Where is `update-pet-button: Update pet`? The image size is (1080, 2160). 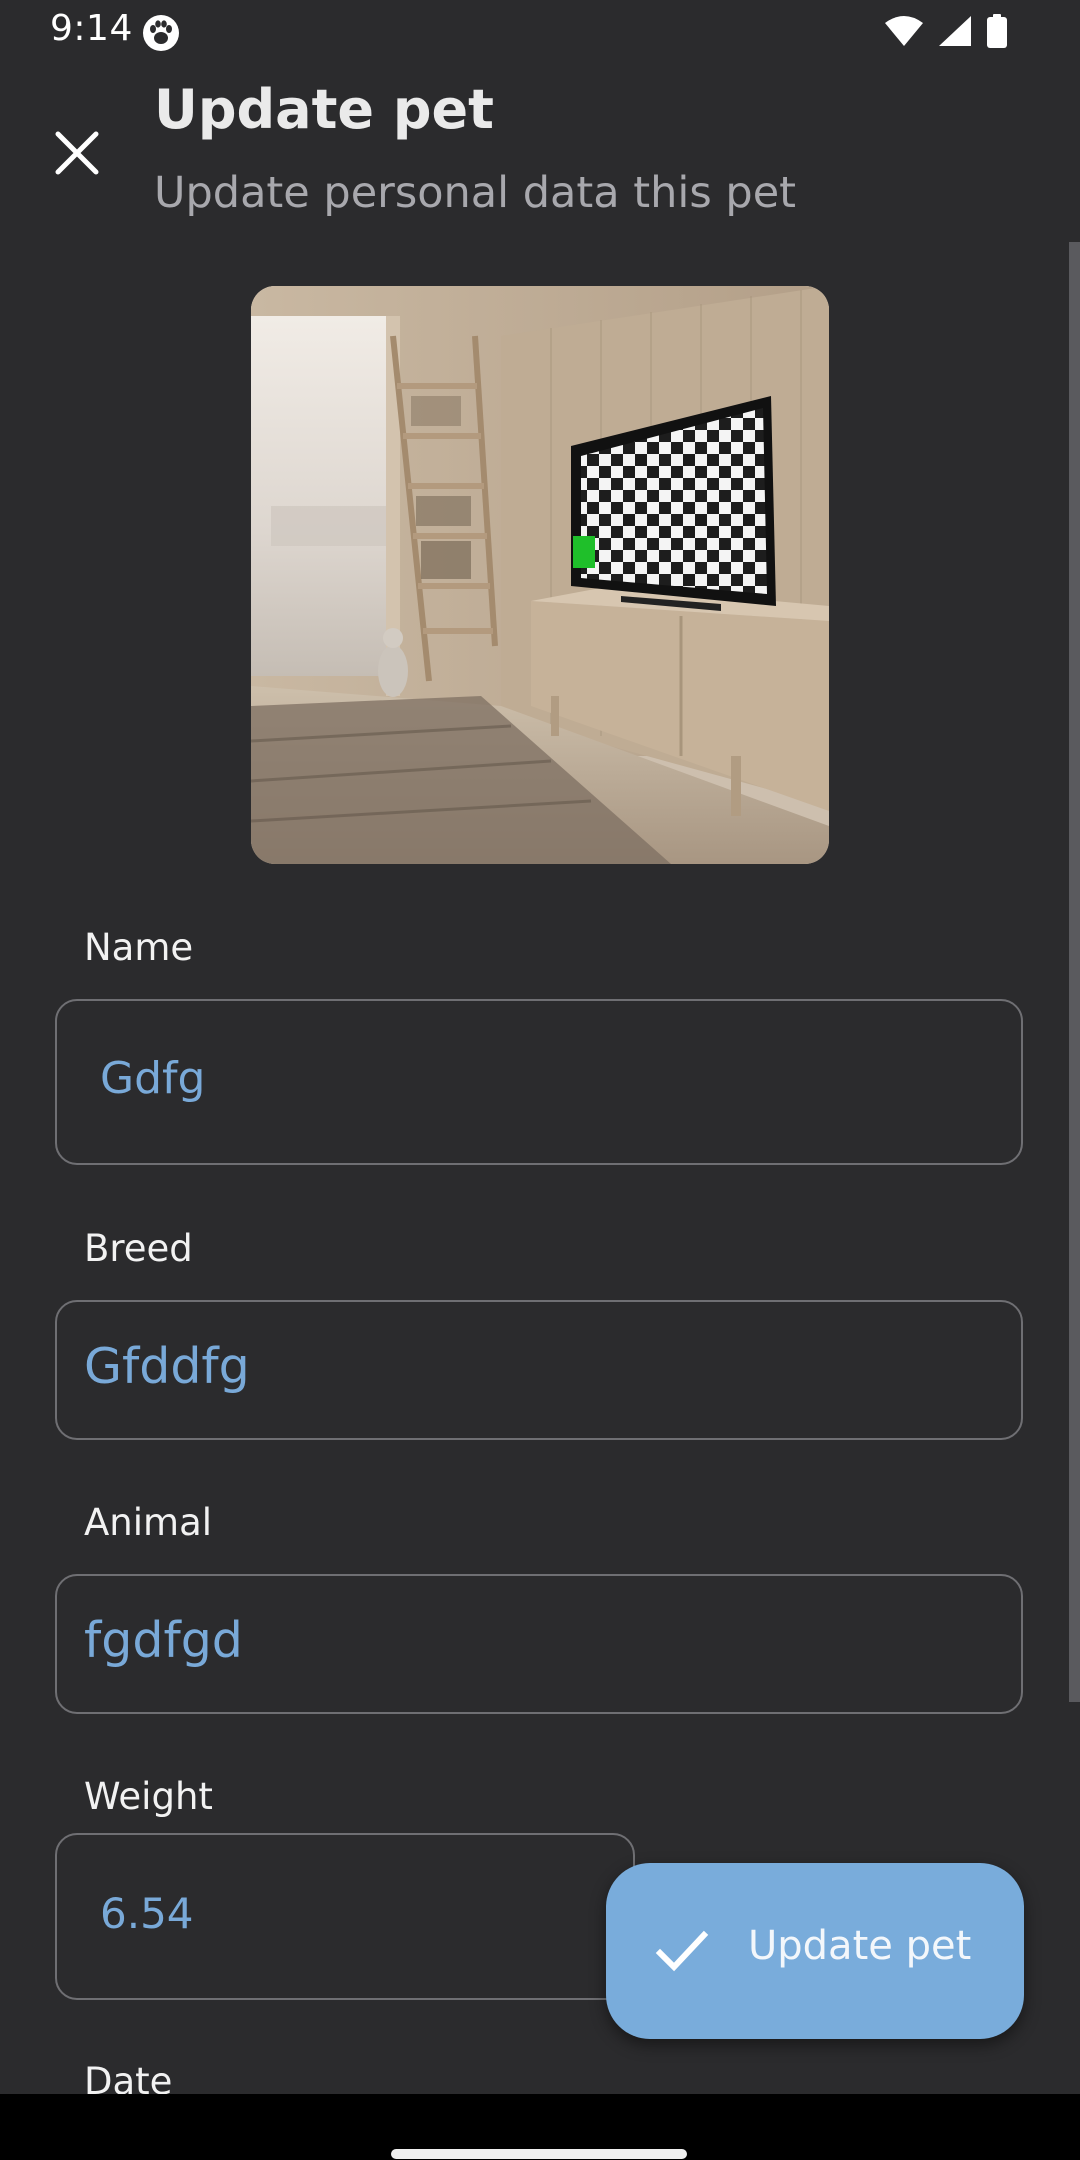 update-pet-button: Update pet is located at coordinates (815, 1951).